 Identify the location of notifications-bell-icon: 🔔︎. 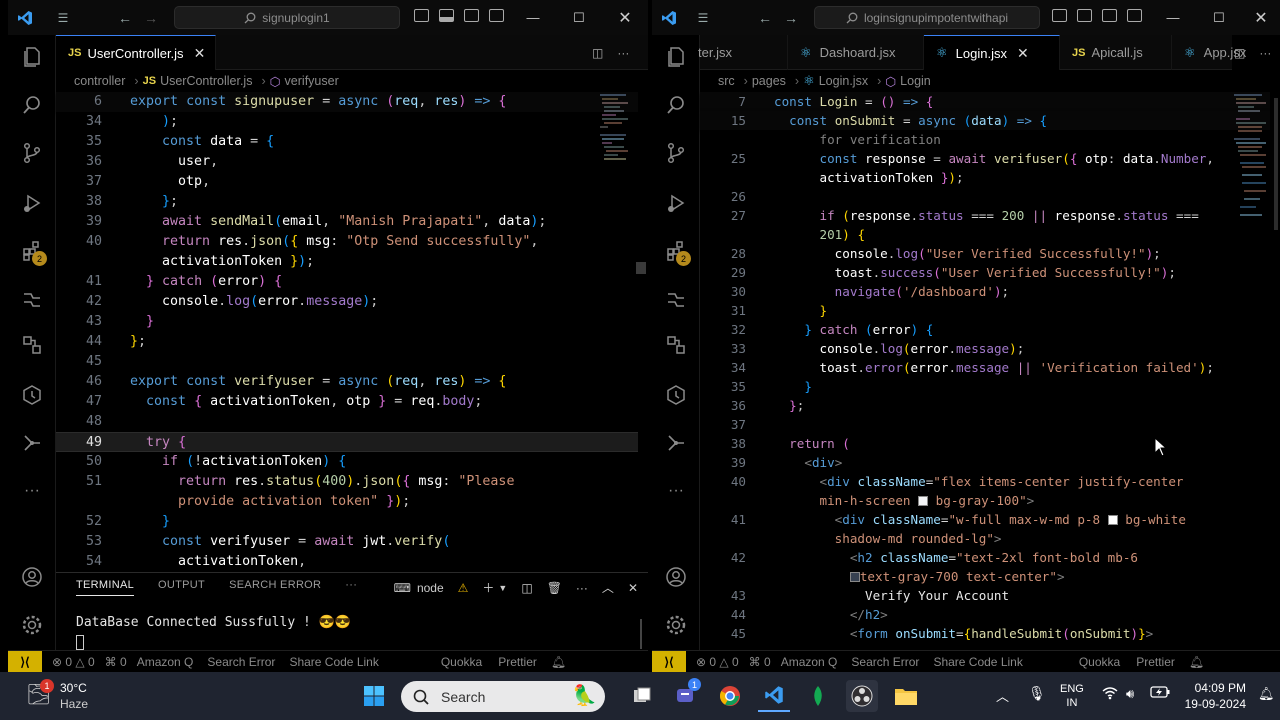
(1196, 662).